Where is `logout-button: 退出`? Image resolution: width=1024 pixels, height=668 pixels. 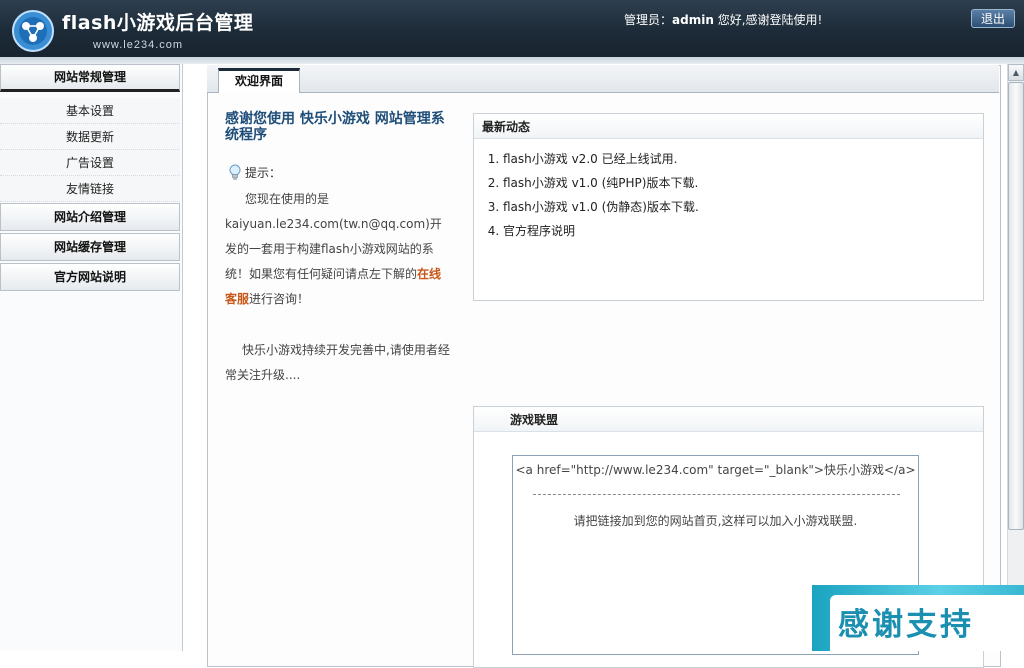 logout-button: 退出 is located at coordinates (993, 18).